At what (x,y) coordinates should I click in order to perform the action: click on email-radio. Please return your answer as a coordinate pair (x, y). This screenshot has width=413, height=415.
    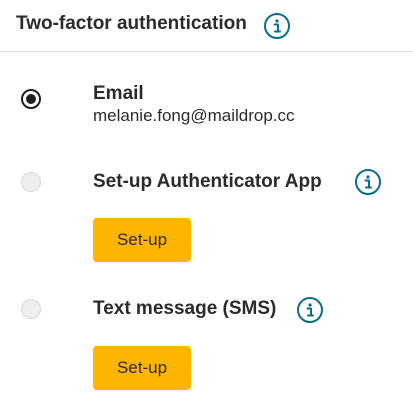
    Looking at the image, I should click on (31, 99).